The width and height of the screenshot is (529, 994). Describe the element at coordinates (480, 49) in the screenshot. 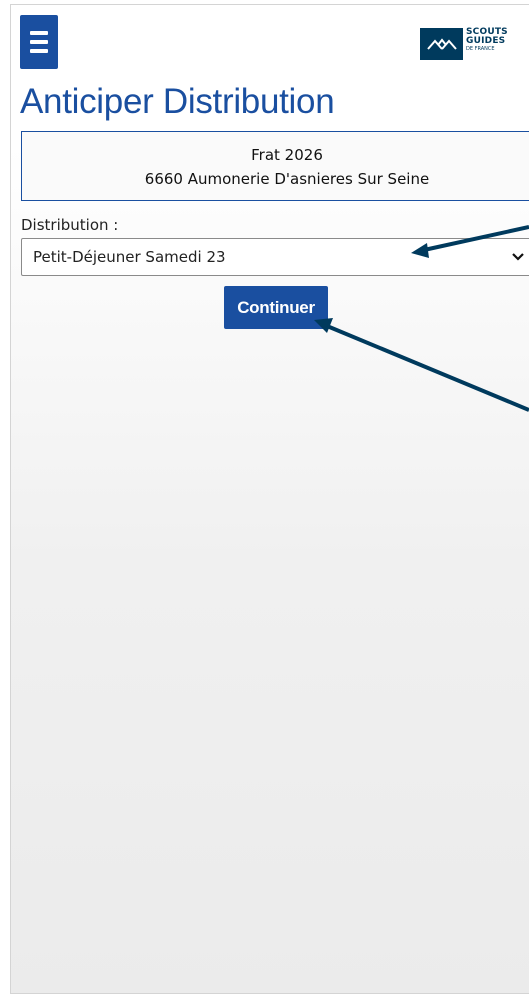

I see `logo-text-line3: DE FRANCE` at that location.